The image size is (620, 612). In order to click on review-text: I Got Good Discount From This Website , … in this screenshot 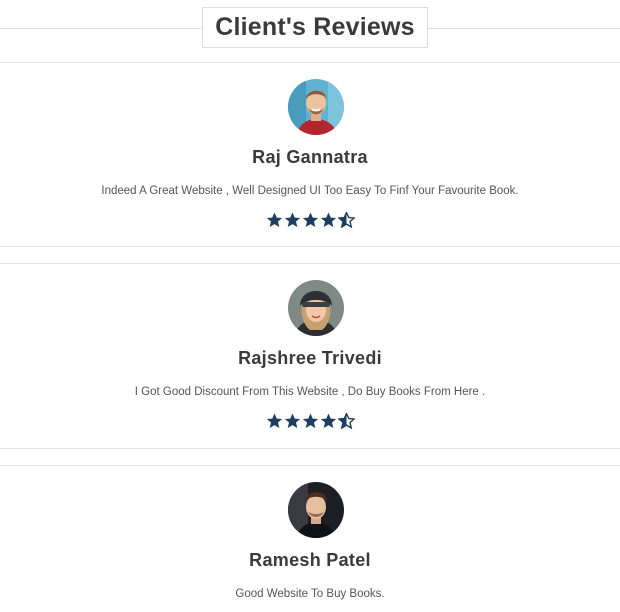, I will do `click(310, 392)`.